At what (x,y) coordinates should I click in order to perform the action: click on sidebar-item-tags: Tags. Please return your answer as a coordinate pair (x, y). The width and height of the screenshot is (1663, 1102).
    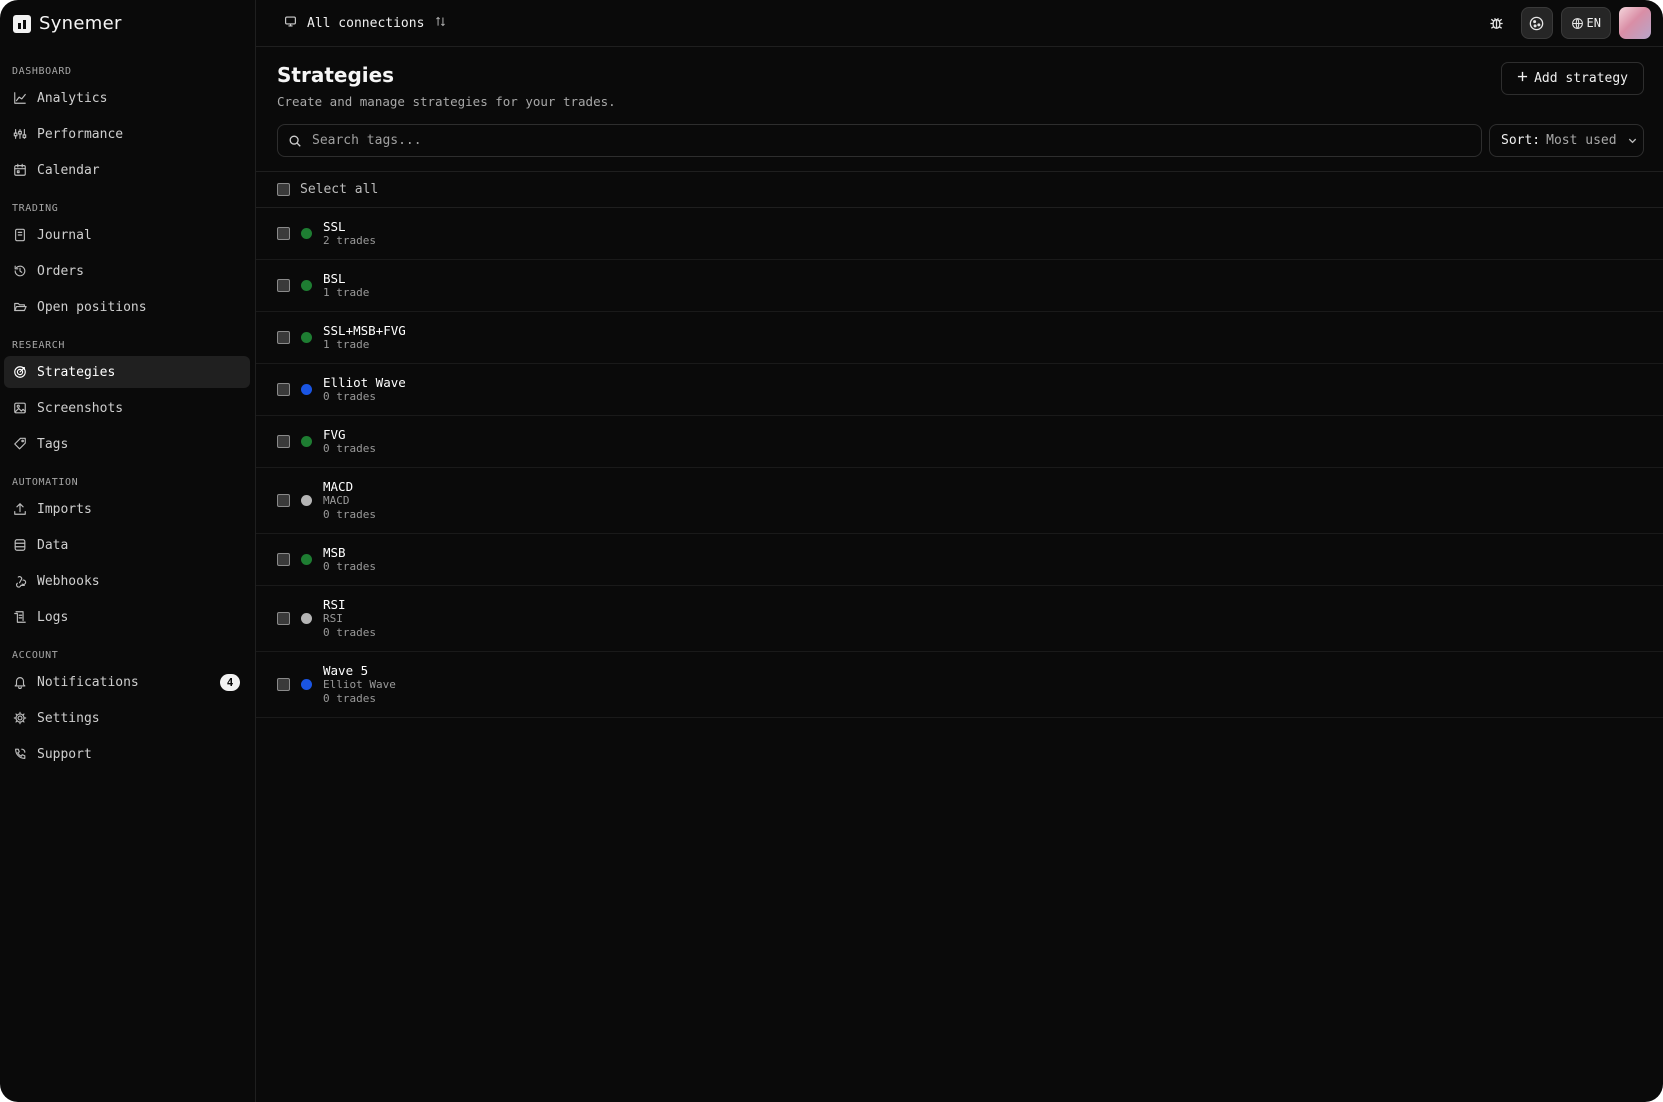
    Looking at the image, I should click on (127, 444).